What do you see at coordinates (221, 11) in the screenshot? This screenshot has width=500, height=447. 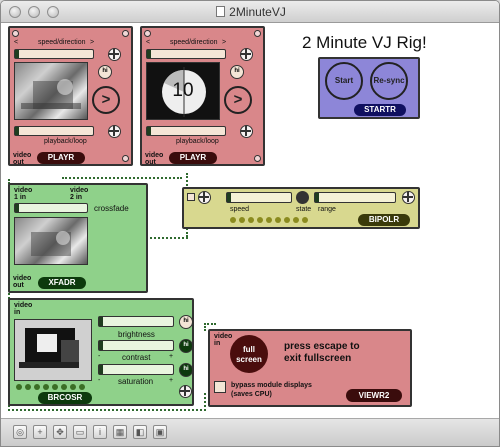 I see `document-icon` at bounding box center [221, 11].